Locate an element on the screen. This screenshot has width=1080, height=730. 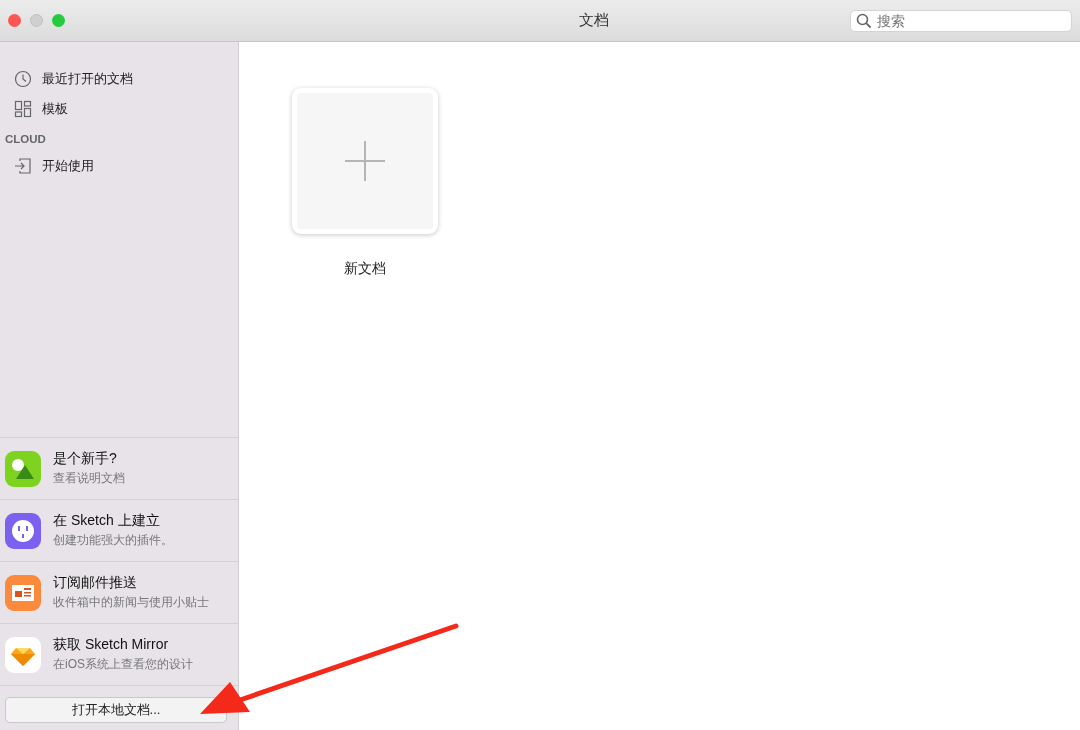
promo-subtitle: 创建功能强大的插件。 is located at coordinates (113, 540).